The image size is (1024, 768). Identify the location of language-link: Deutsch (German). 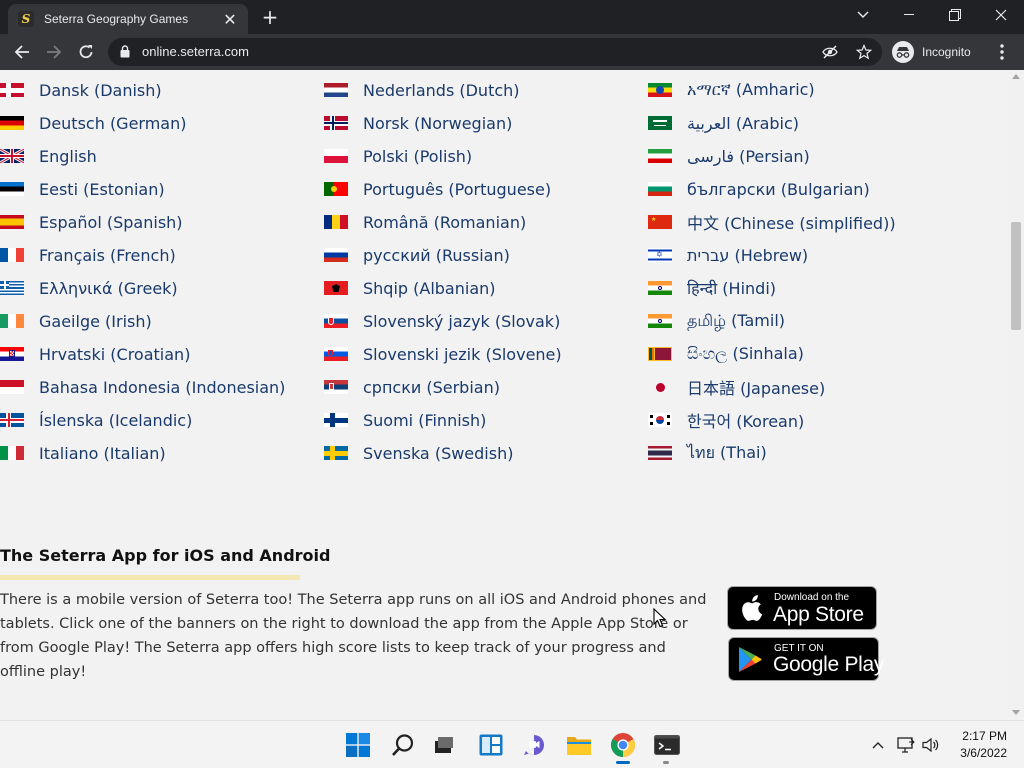
(93, 123).